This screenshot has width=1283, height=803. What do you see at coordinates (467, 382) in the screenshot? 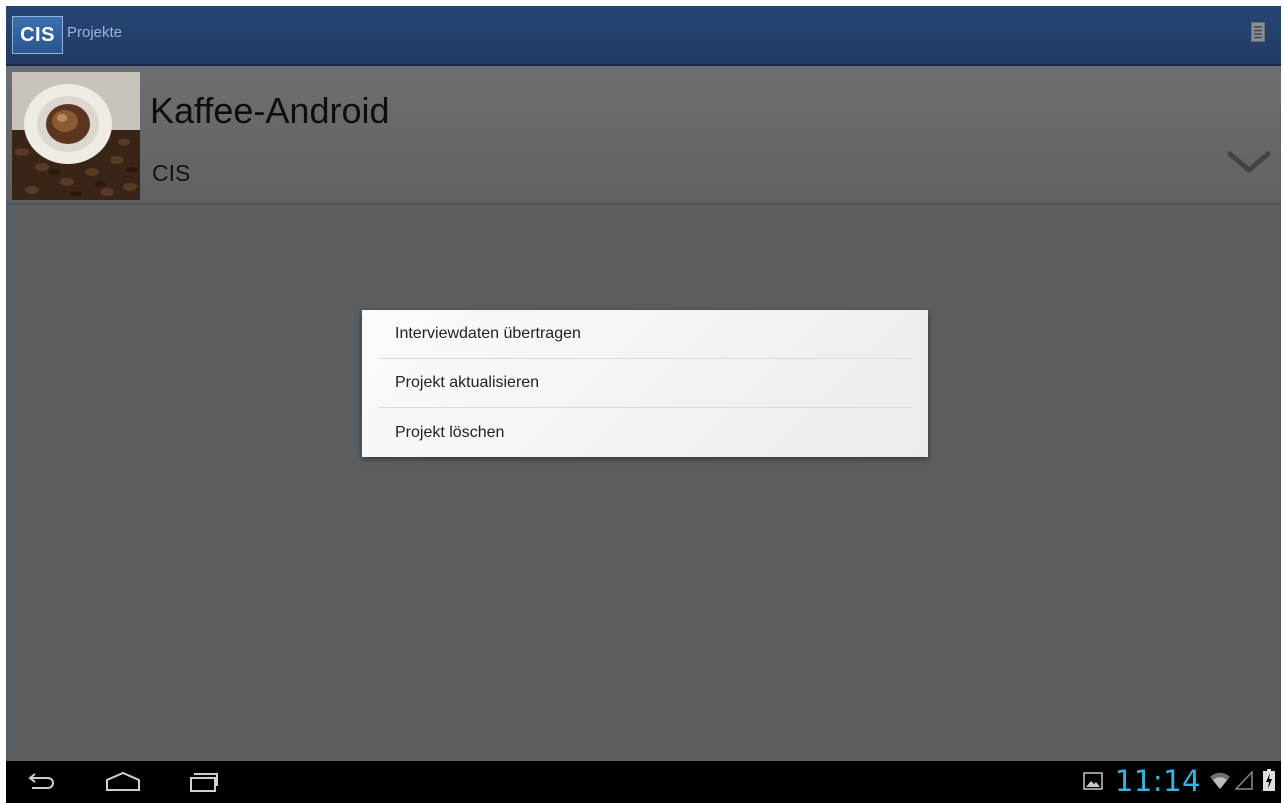
I see `menu-item-label: Projekt aktualisieren` at bounding box center [467, 382].